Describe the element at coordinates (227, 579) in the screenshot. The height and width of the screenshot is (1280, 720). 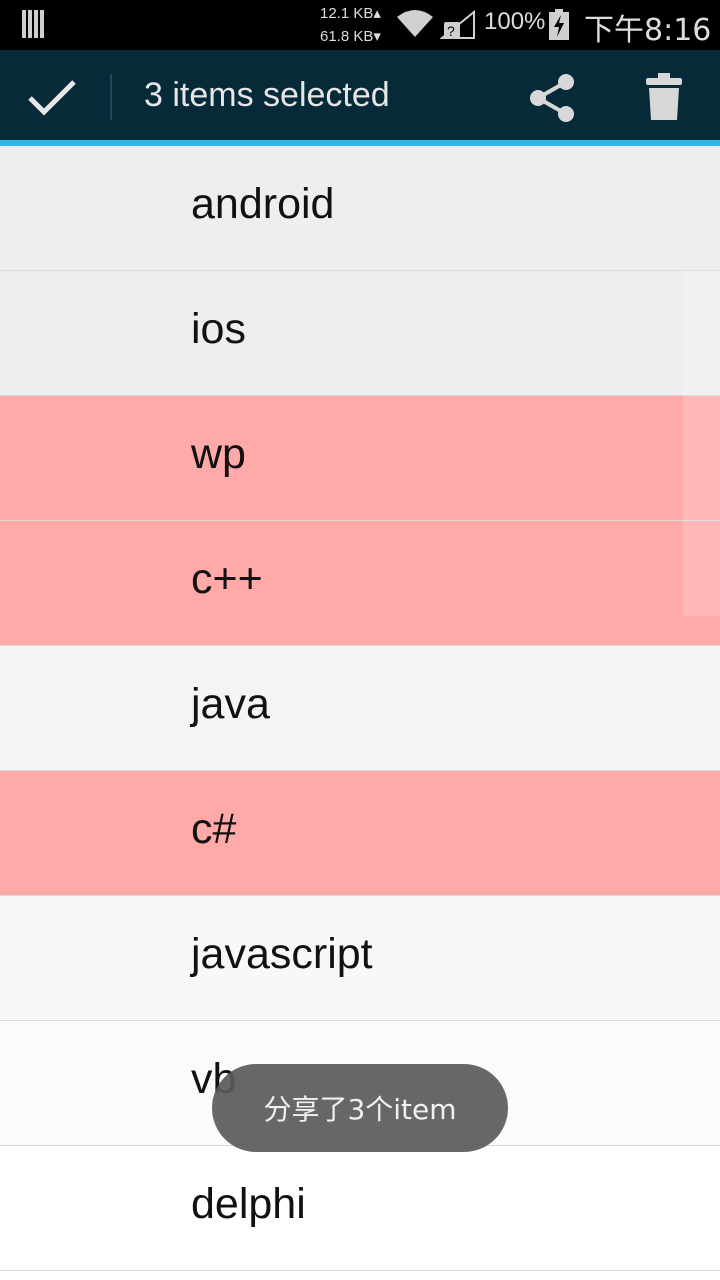
I see `list-item-label: c++` at that location.